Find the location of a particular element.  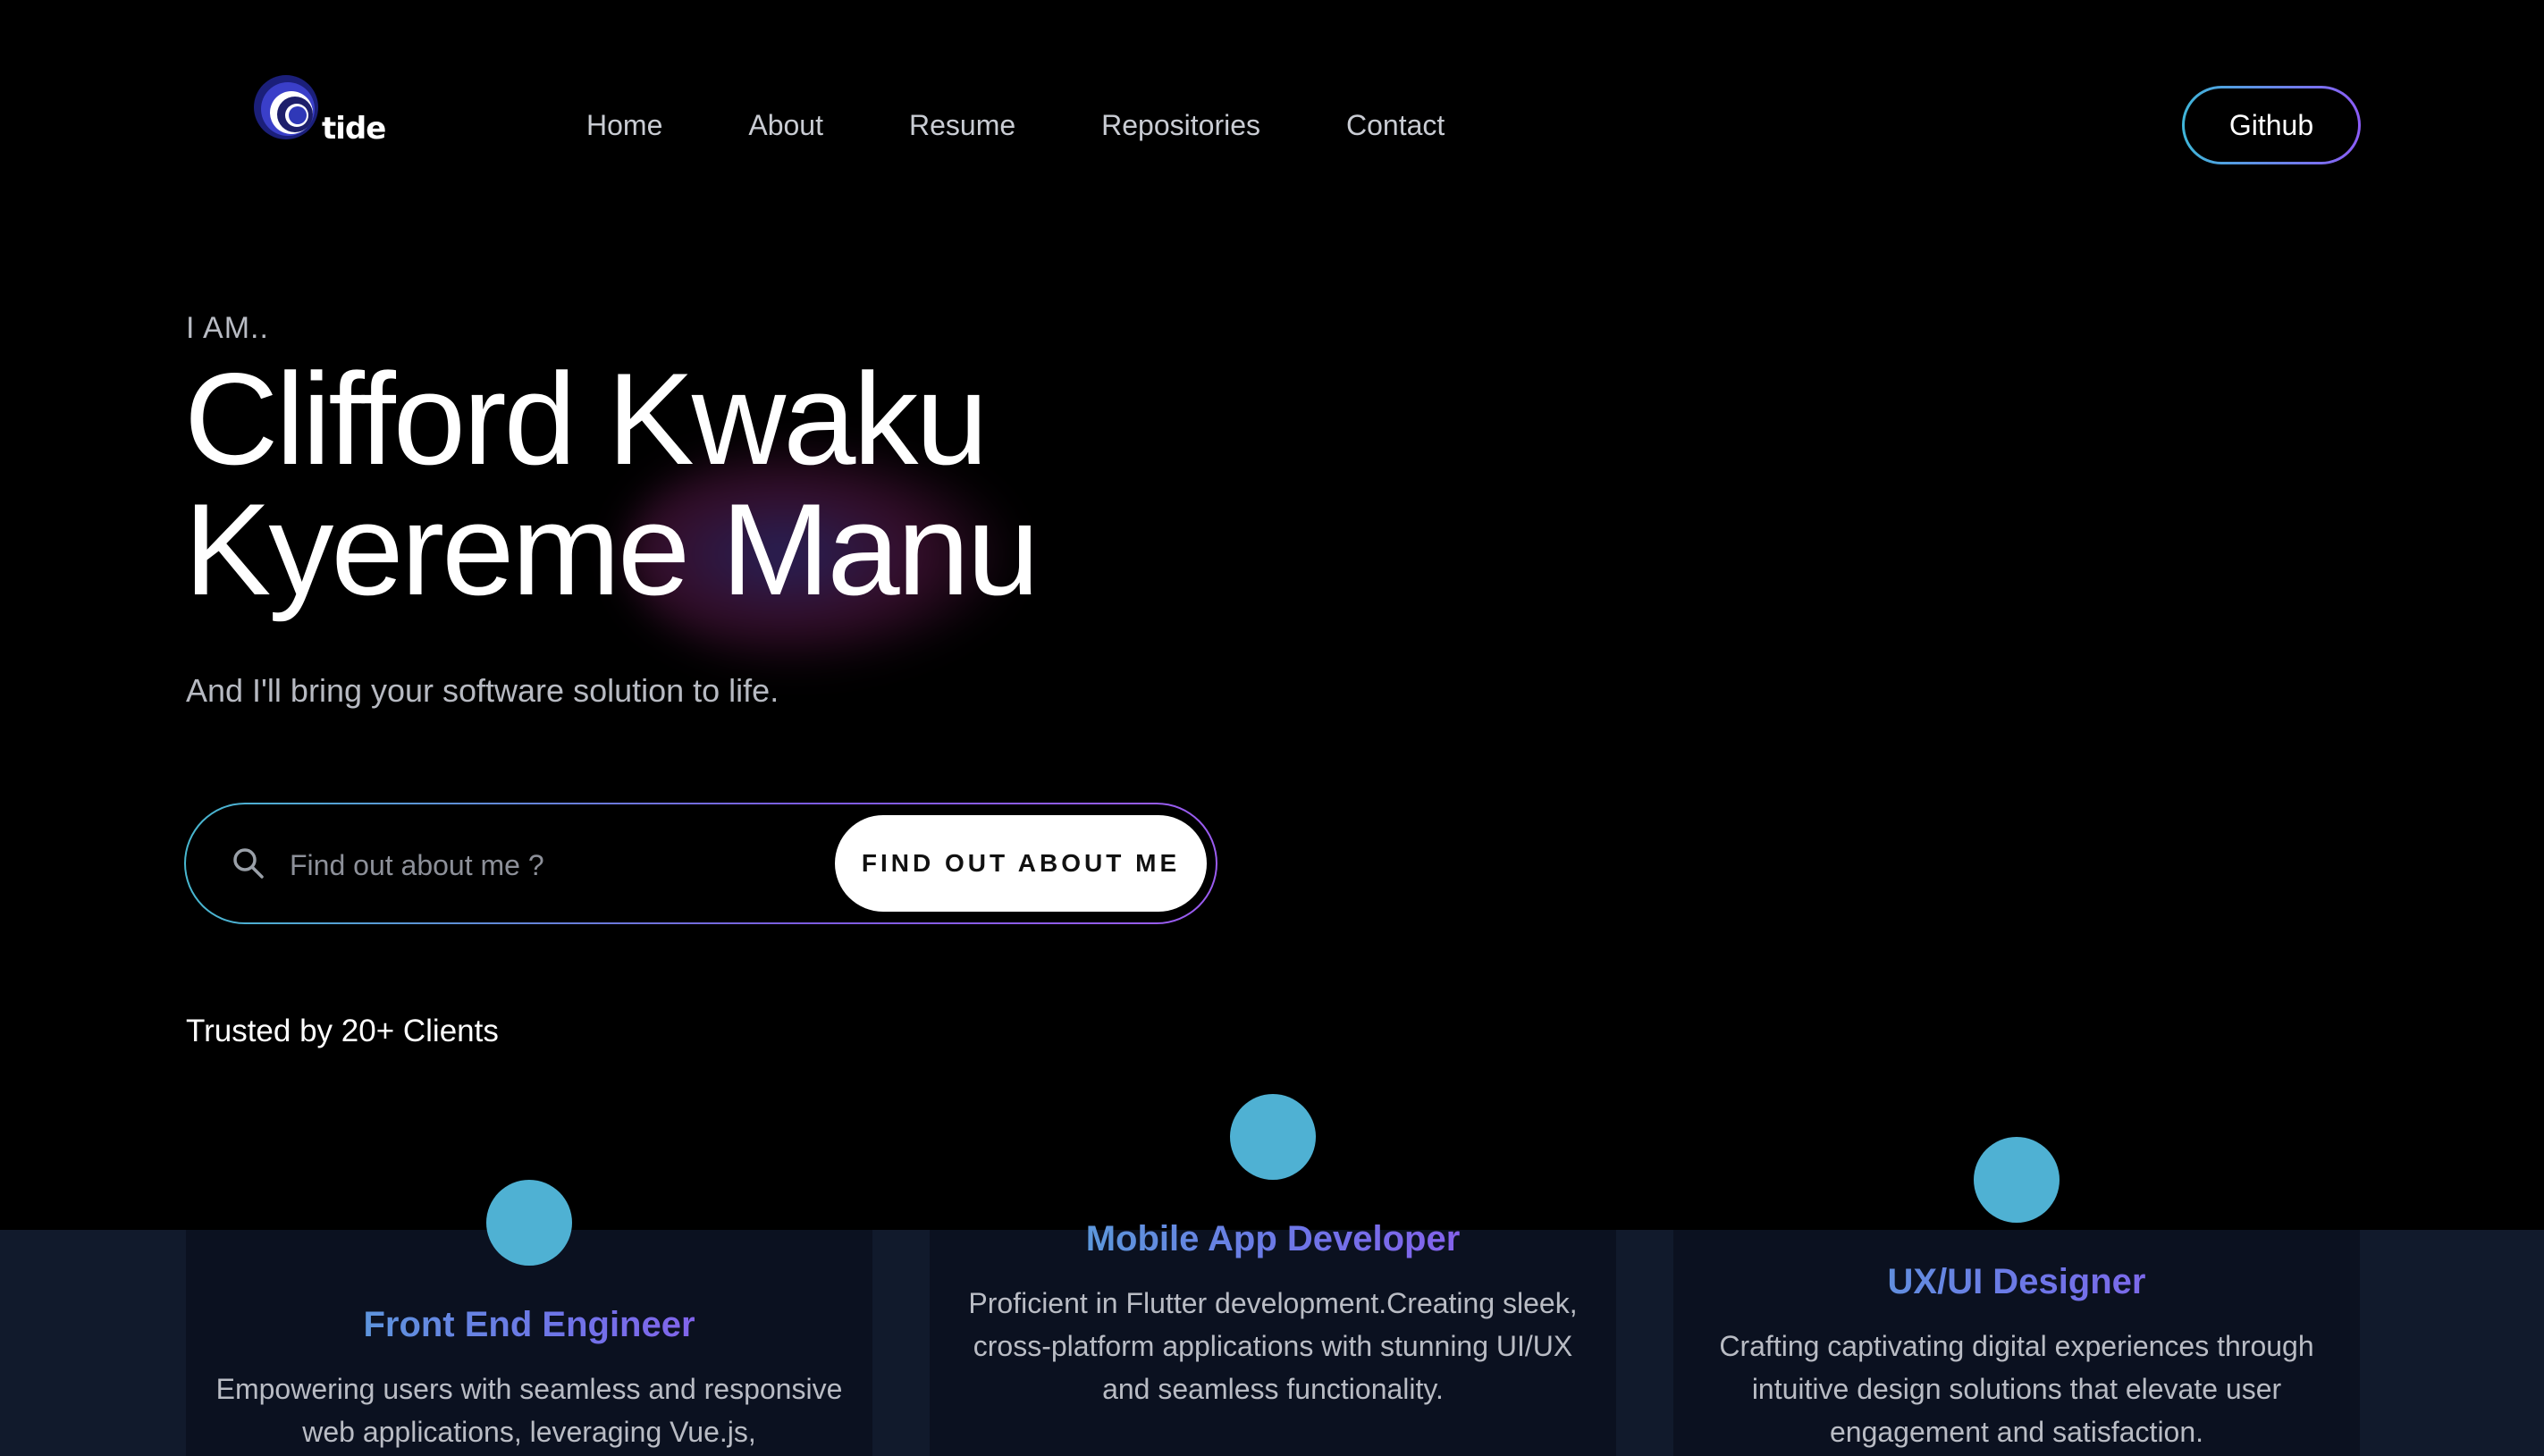

search-bar: FIND OUT ABOUT ME is located at coordinates (700, 864).